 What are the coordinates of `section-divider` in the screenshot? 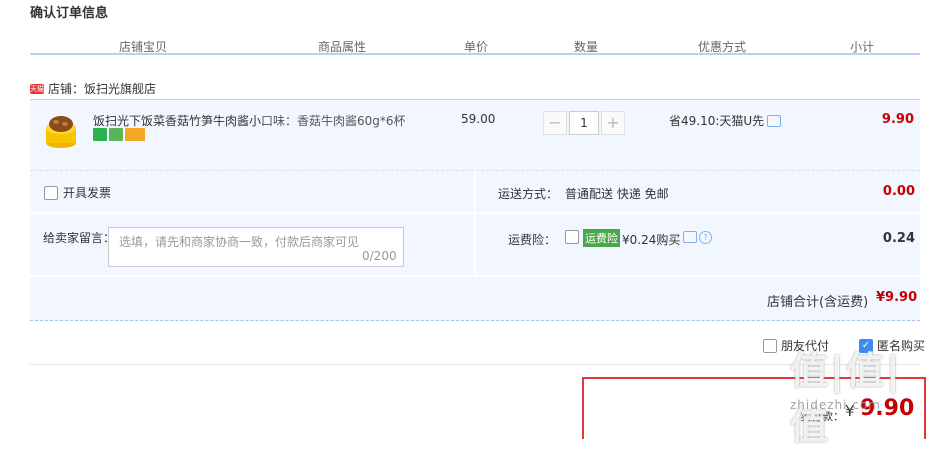 It's located at (475, 364).